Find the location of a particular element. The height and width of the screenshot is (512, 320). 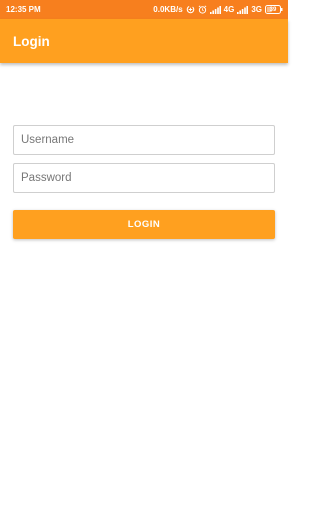

network-speed: 0.0KB/s is located at coordinates (168, 9).